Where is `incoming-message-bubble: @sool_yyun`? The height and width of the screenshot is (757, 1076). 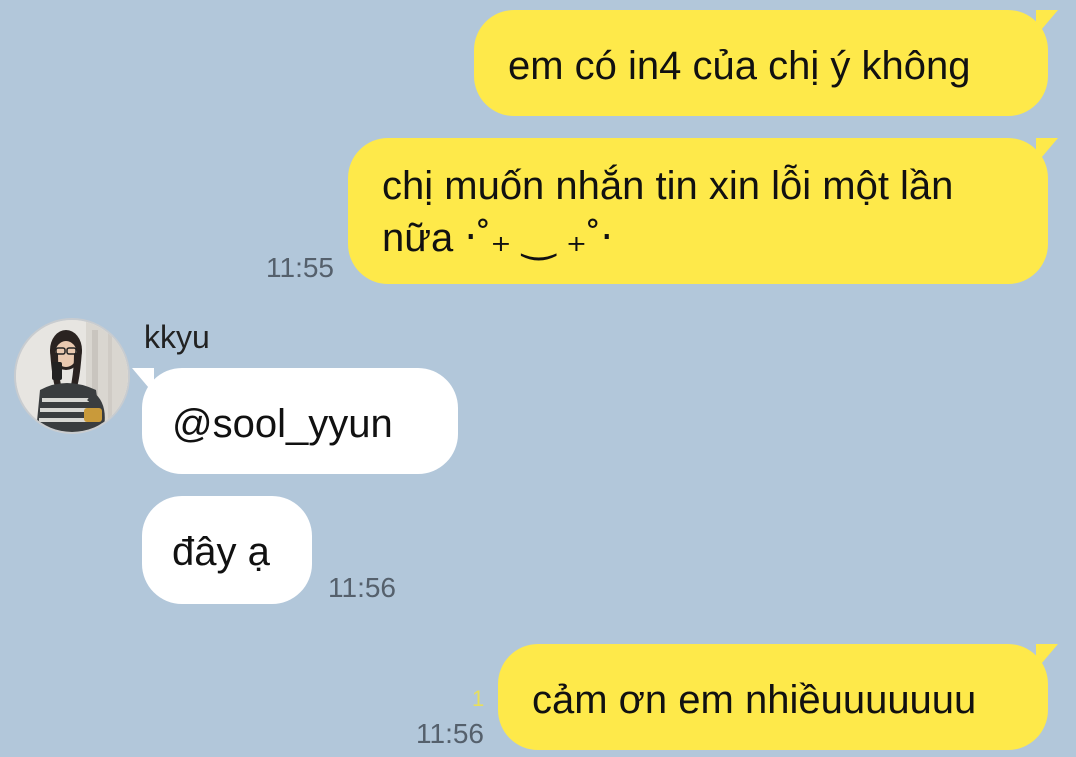
incoming-message-bubble: @sool_yyun is located at coordinates (295, 421).